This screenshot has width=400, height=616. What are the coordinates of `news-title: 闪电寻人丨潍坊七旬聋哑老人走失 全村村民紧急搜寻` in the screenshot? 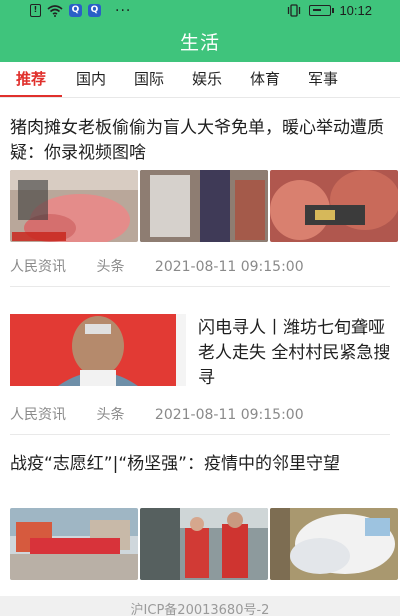 It's located at (295, 353).